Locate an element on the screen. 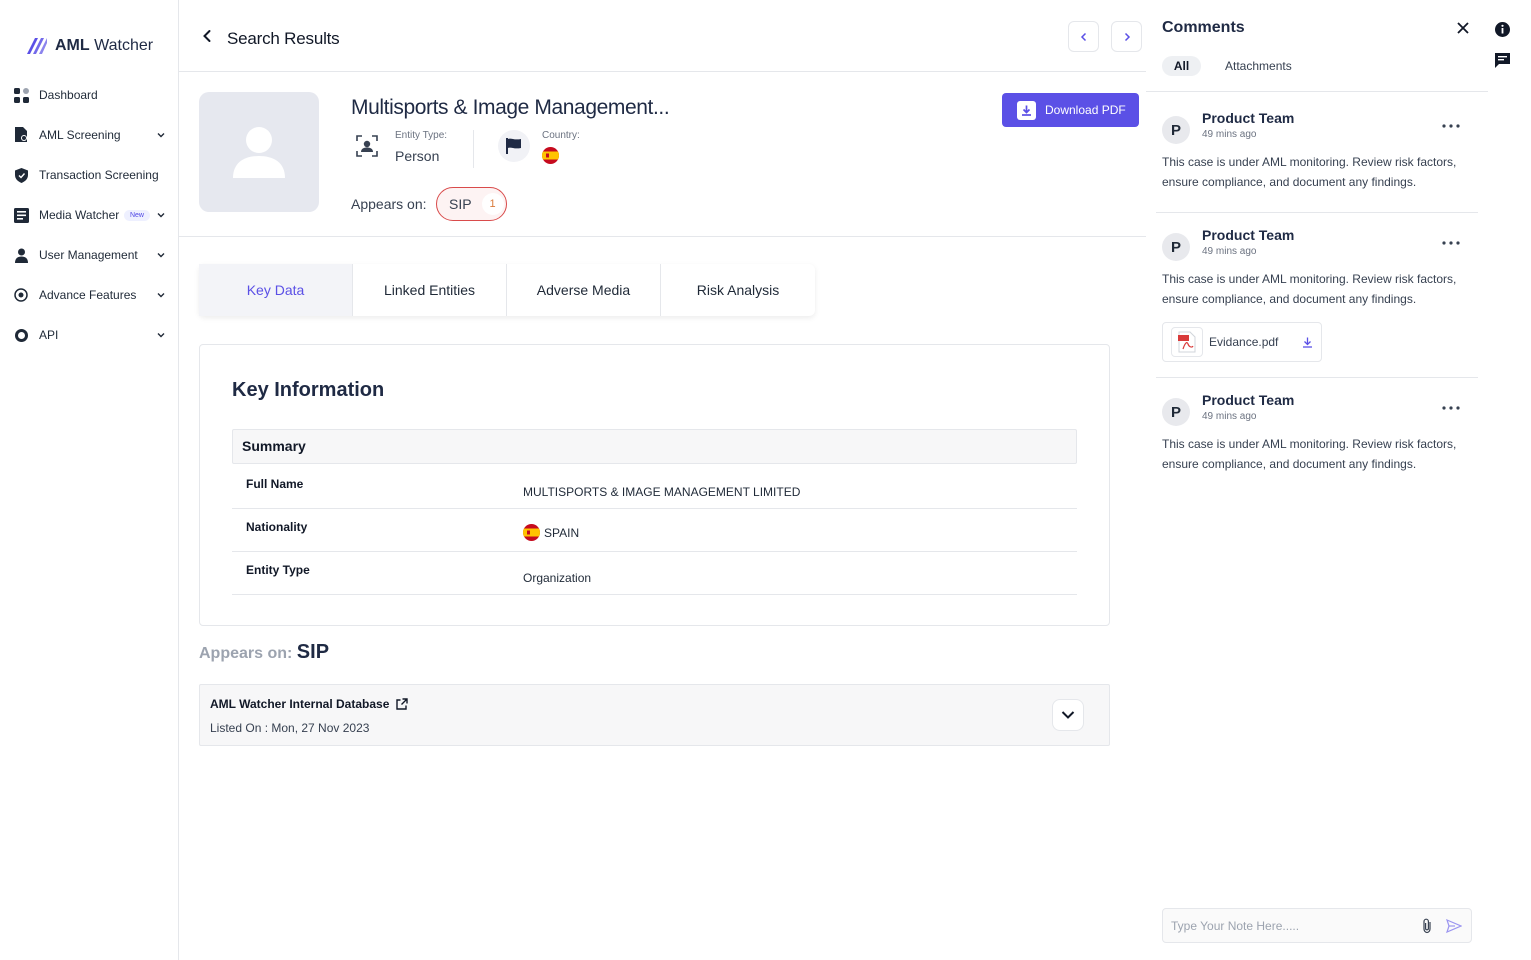 The image size is (1531, 960). brand-logo: AML Watcher is located at coordinates (89, 46).